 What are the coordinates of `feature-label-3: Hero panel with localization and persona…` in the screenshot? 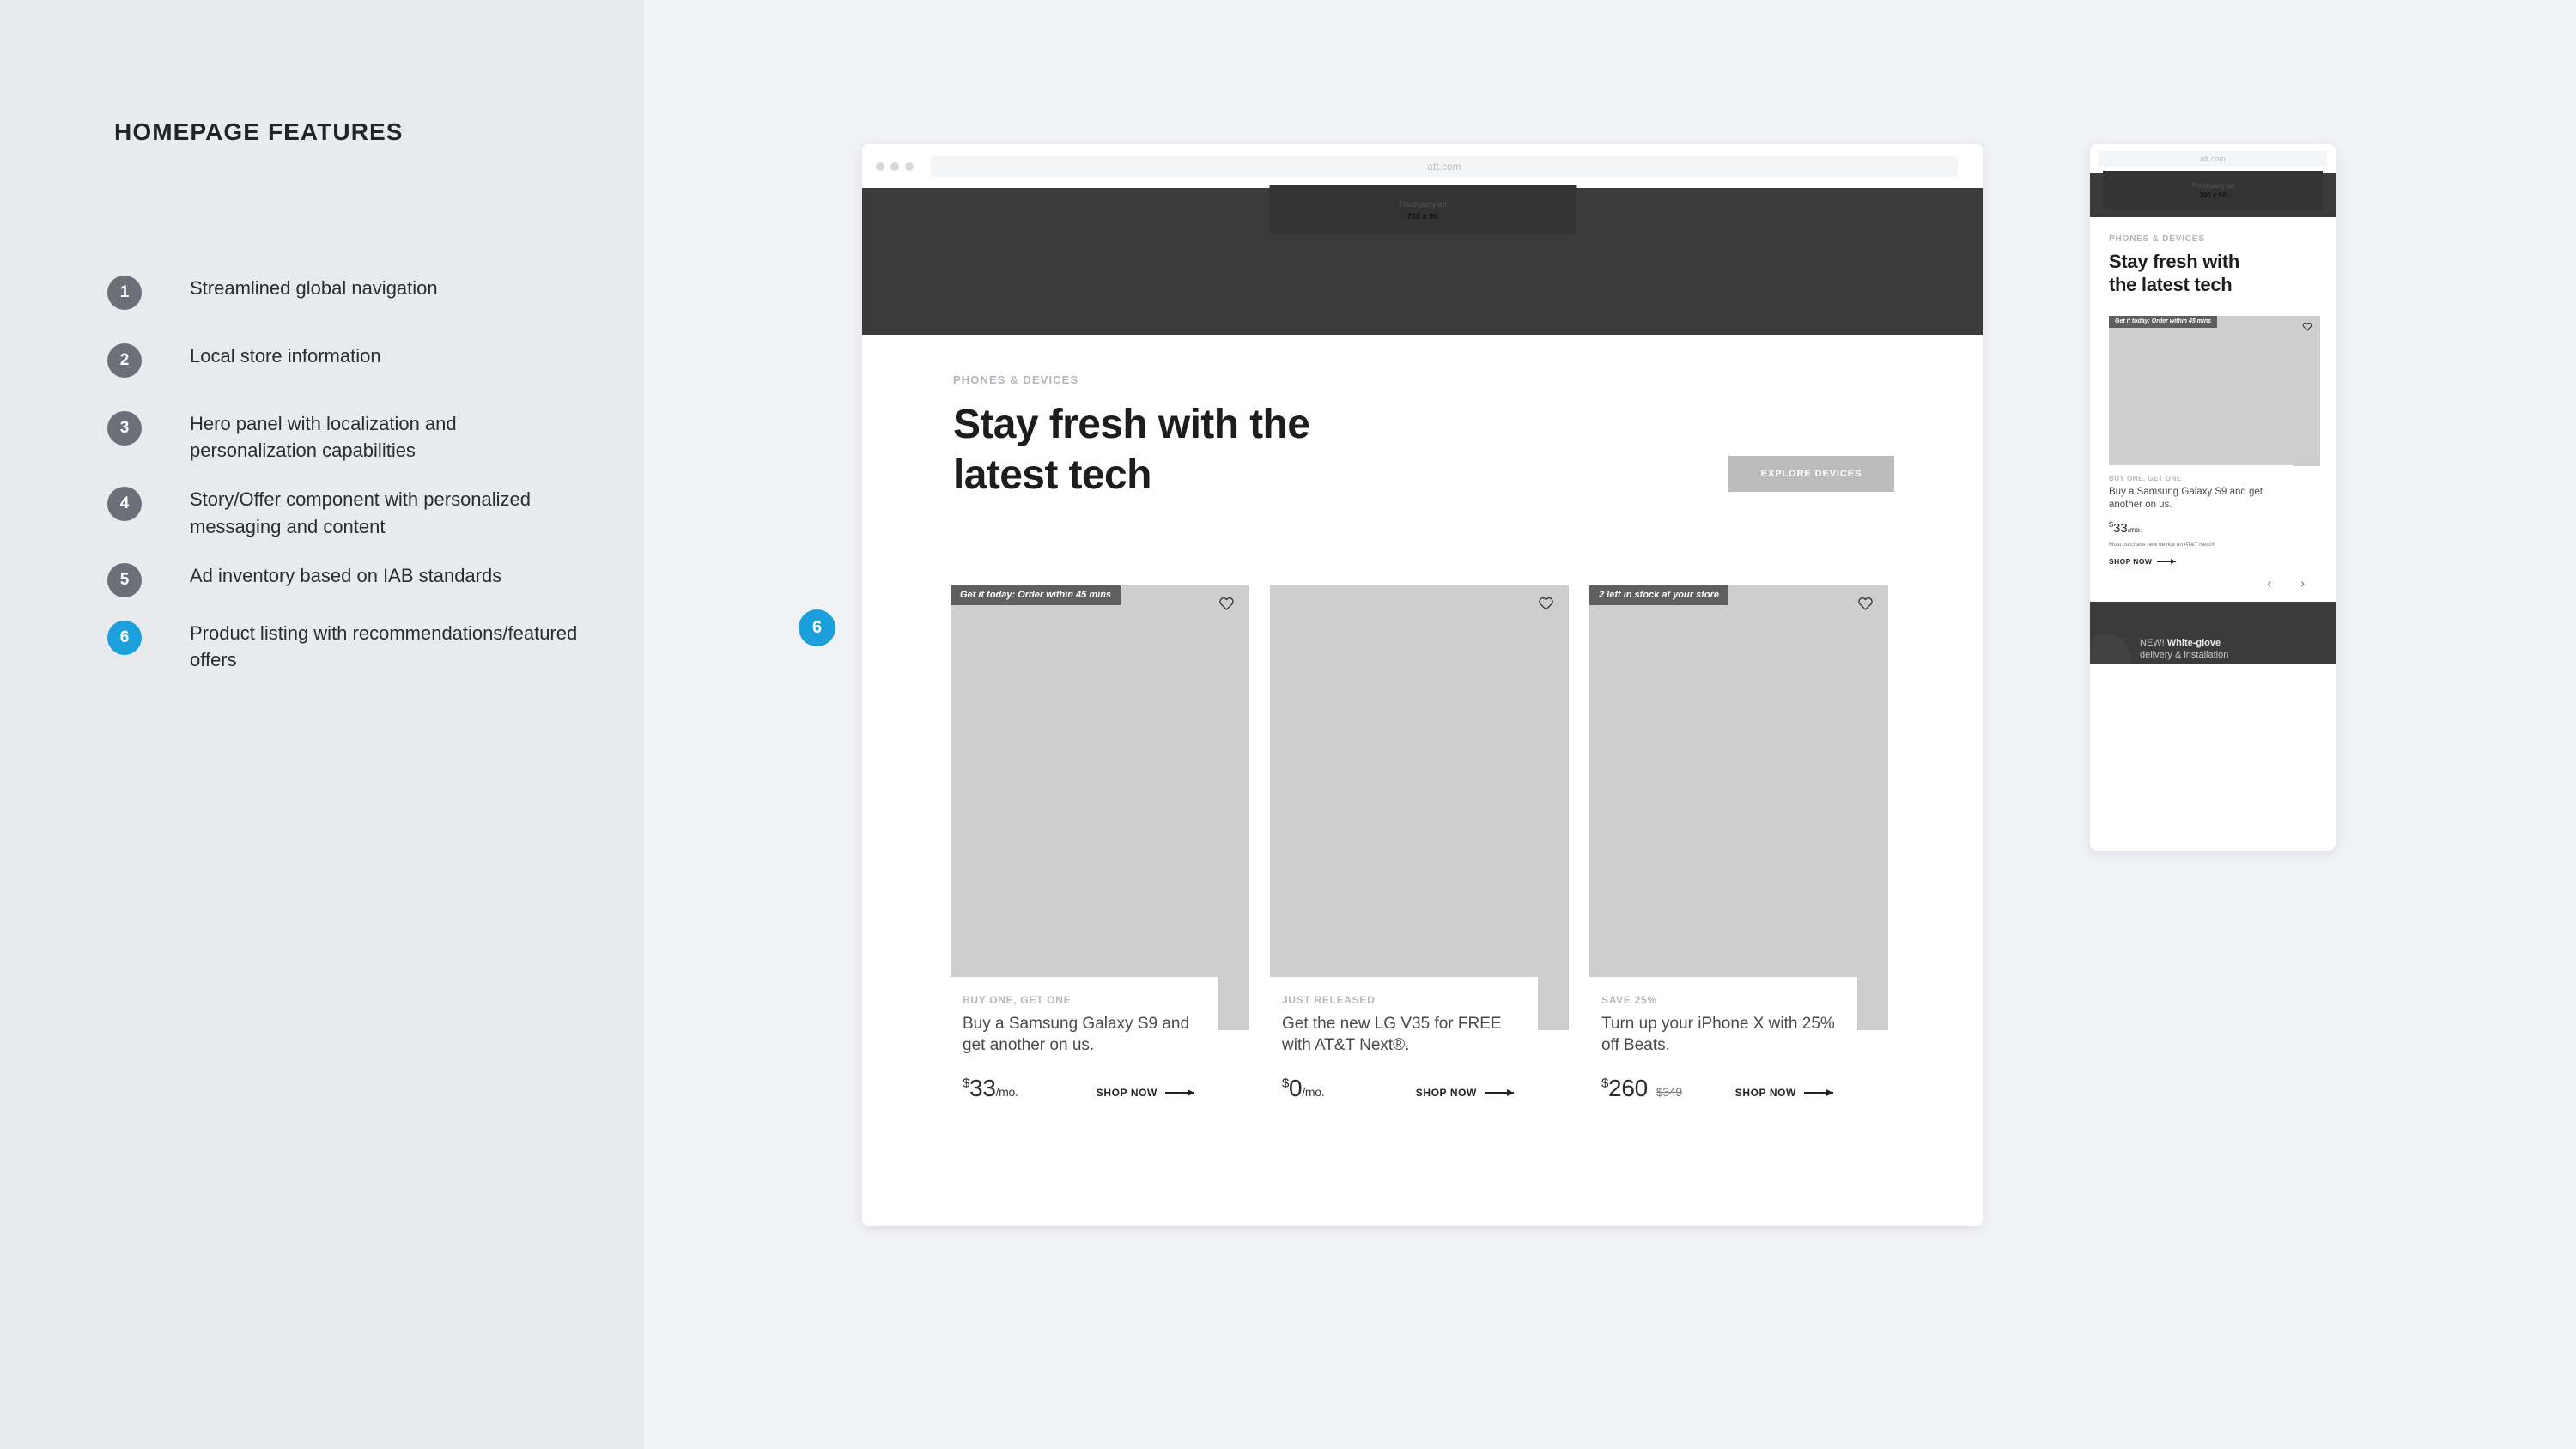 It's located at (323, 437).